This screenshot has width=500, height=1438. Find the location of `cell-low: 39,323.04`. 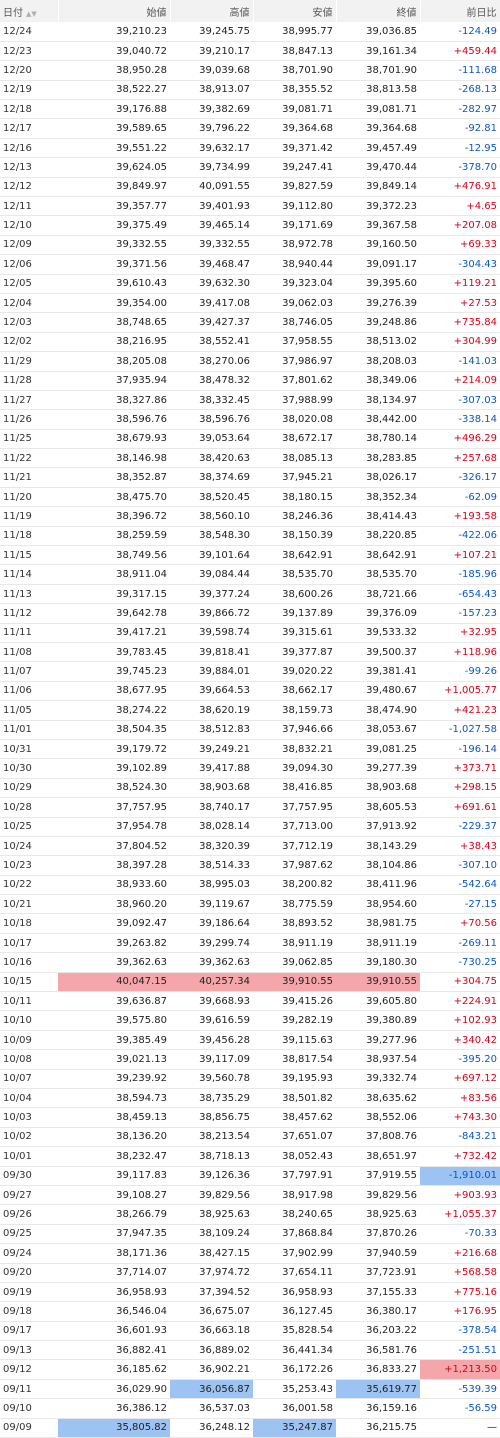

cell-low: 39,323.04 is located at coordinates (294, 284).